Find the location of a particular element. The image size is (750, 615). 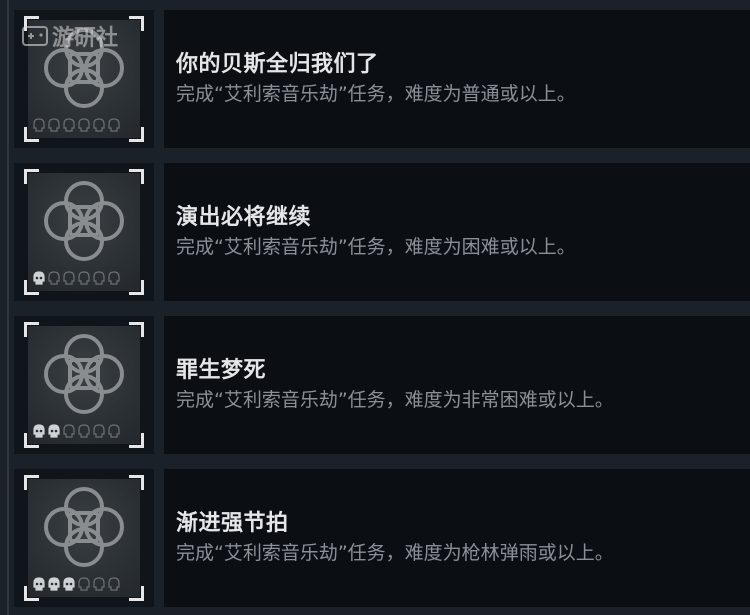

gamepad-icon is located at coordinates (35, 36).